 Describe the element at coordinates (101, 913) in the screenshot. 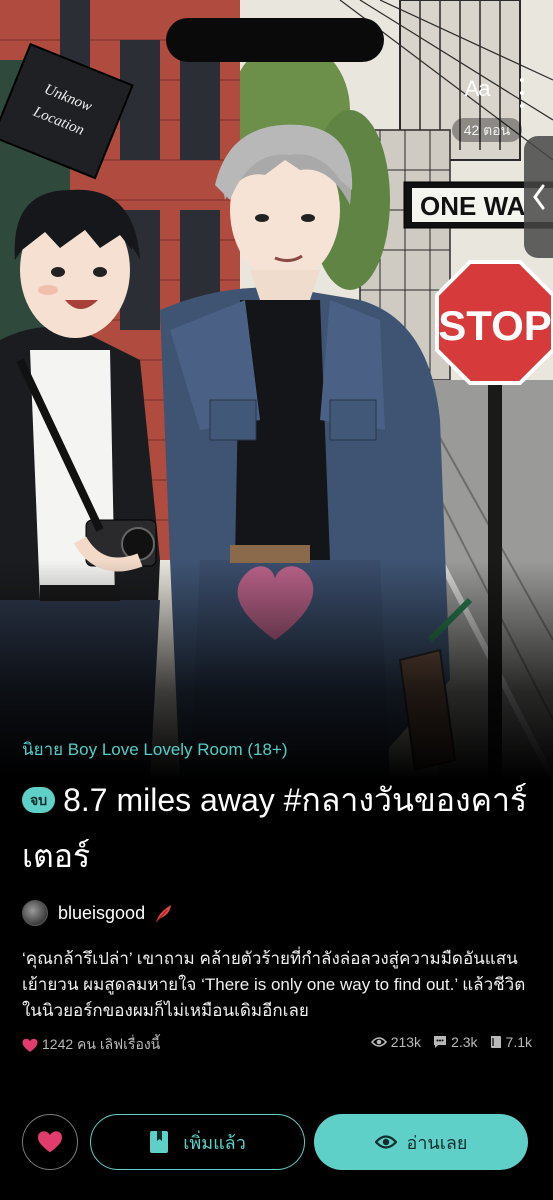

I see `author-name: blueisgood` at that location.